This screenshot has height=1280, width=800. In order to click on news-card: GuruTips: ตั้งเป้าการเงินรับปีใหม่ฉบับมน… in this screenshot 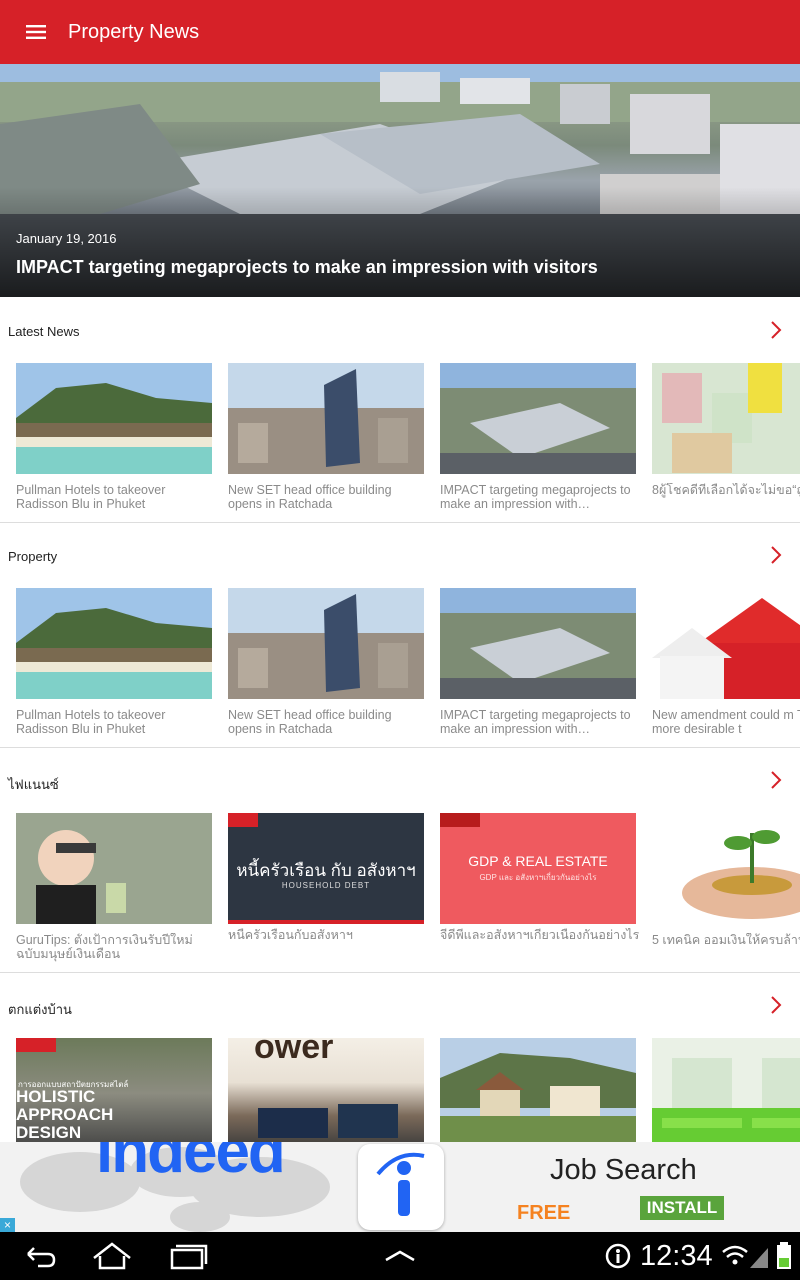, I will do `click(114, 888)`.